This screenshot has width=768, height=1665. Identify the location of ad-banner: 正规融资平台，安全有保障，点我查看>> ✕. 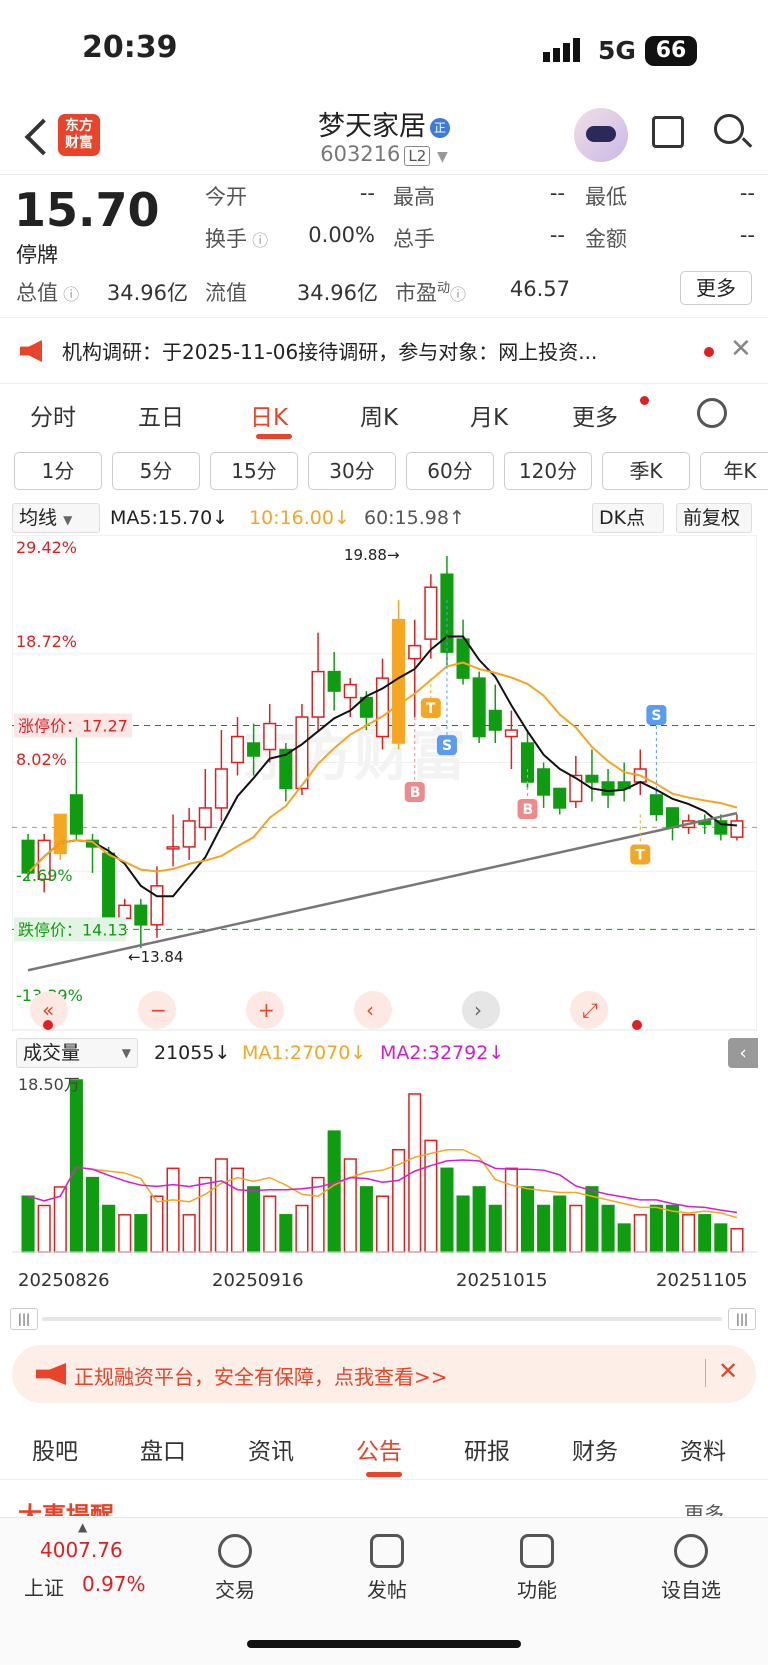
(384, 1374).